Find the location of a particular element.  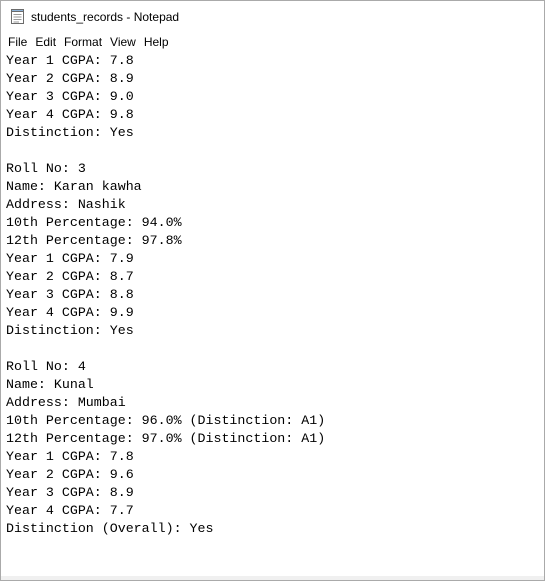

text-line: Year 4 CGPA: 7.7 is located at coordinates (70, 510).